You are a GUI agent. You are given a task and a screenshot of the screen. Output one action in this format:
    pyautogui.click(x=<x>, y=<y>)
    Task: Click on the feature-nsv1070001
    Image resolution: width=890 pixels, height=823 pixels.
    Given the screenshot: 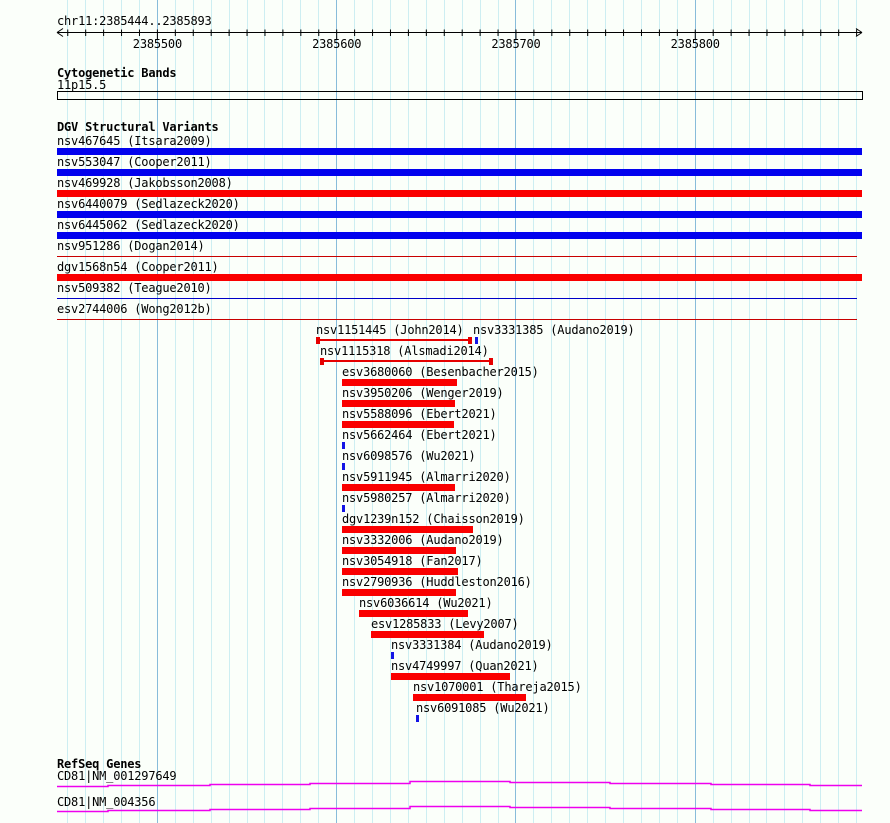 What is the action you would take?
    pyautogui.click(x=469, y=697)
    